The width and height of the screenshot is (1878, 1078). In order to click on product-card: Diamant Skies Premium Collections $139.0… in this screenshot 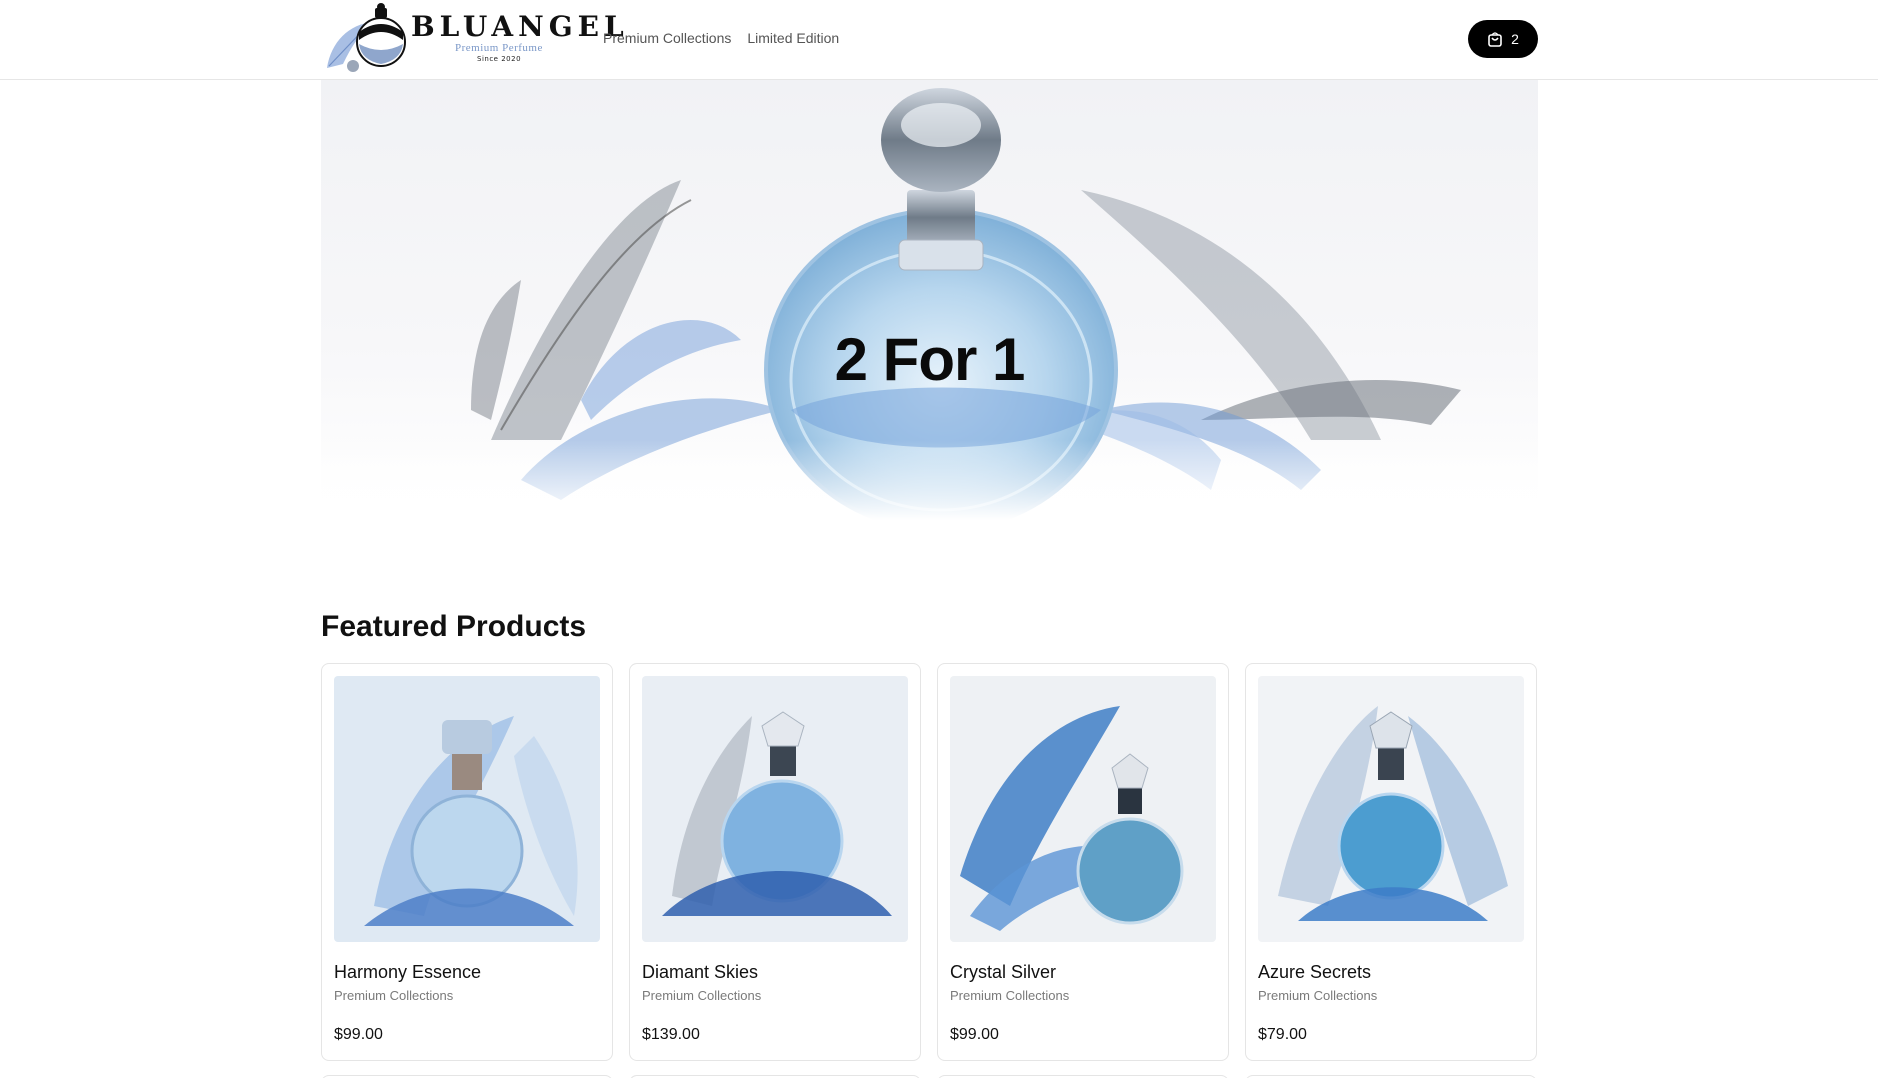, I will do `click(775, 862)`.